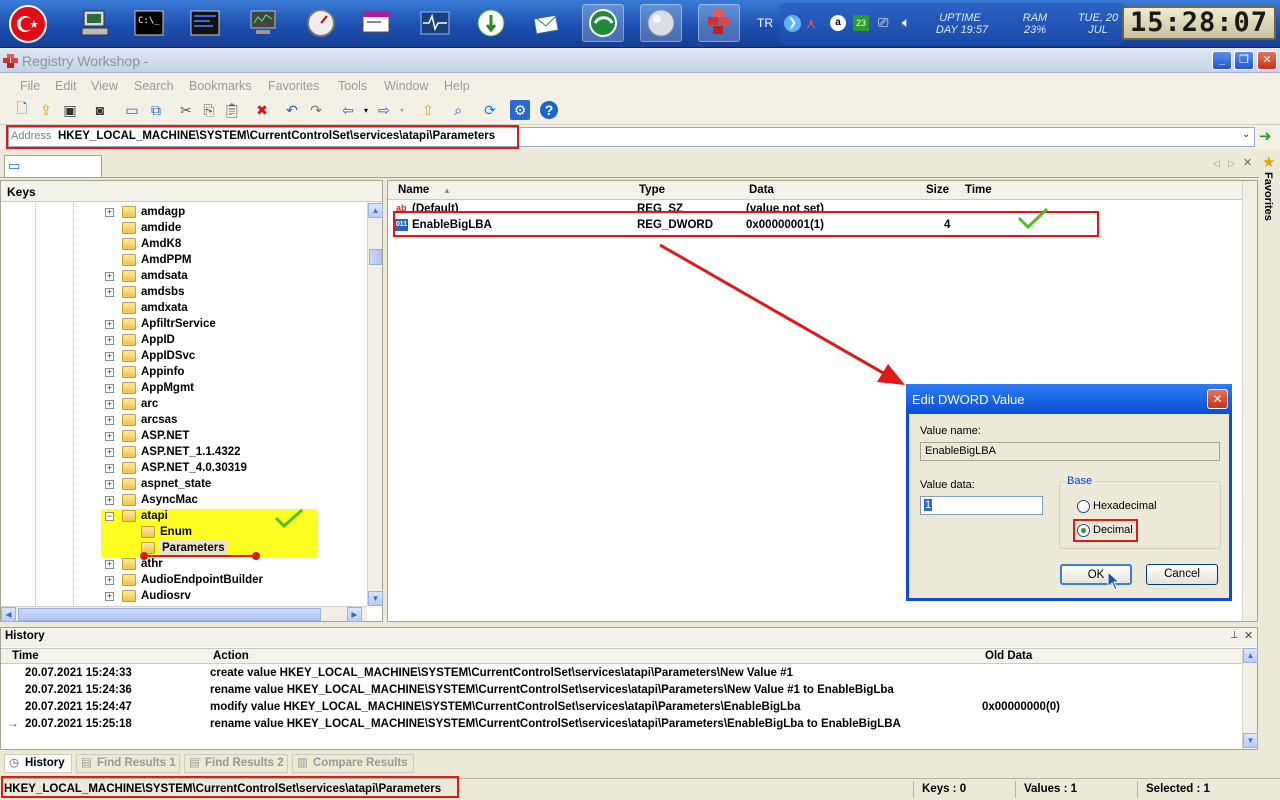 This screenshot has width=1280, height=800. I want to click on tree-item: + AppIDSvc, so click(150, 356).